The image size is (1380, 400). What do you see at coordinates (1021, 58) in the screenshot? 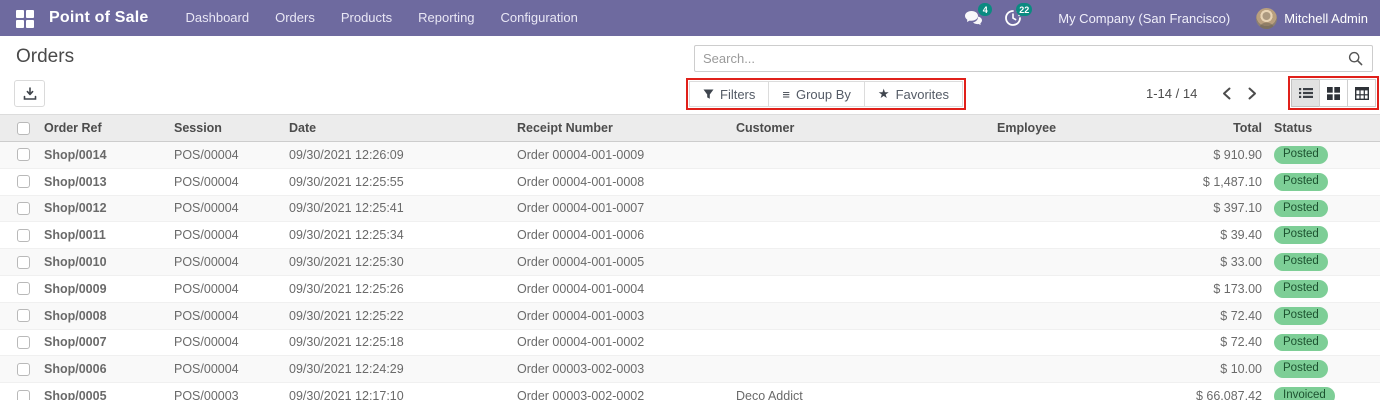
I see `search-input` at bounding box center [1021, 58].